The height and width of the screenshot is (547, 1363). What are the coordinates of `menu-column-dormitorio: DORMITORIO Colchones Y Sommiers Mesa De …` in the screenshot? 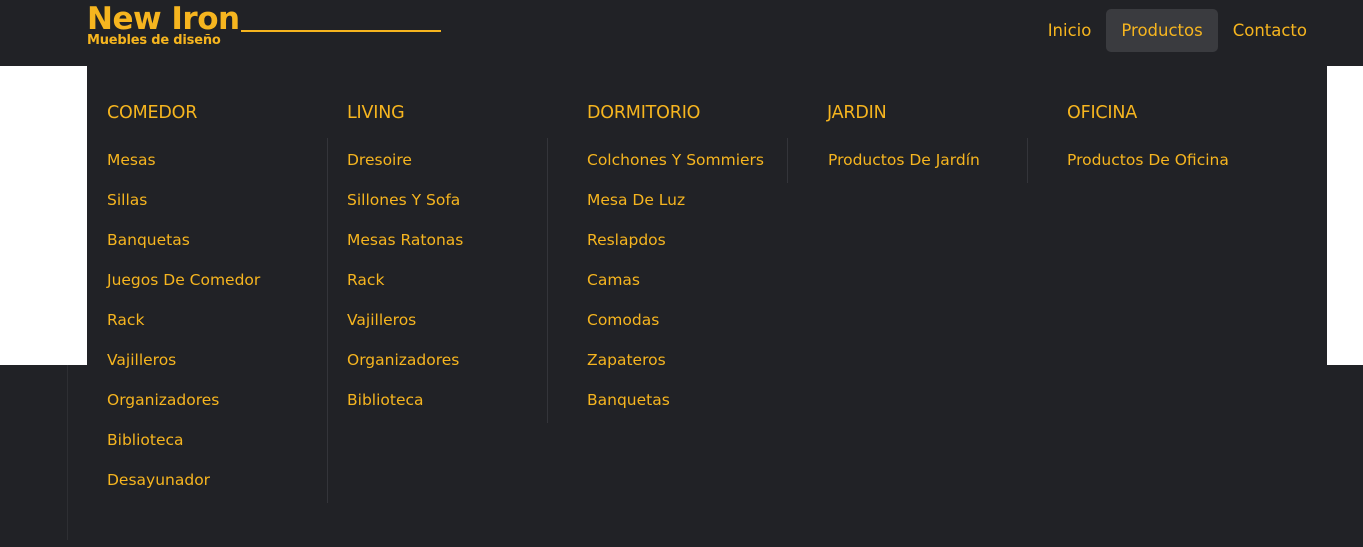 It's located at (702, 261).